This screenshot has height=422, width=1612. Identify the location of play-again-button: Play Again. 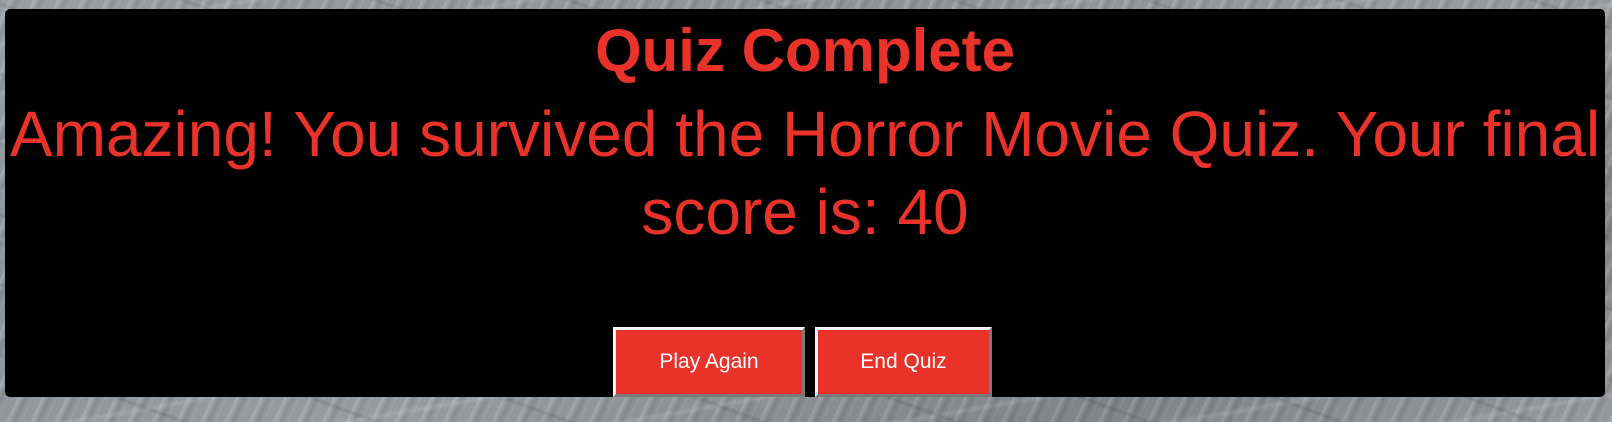
(709, 362).